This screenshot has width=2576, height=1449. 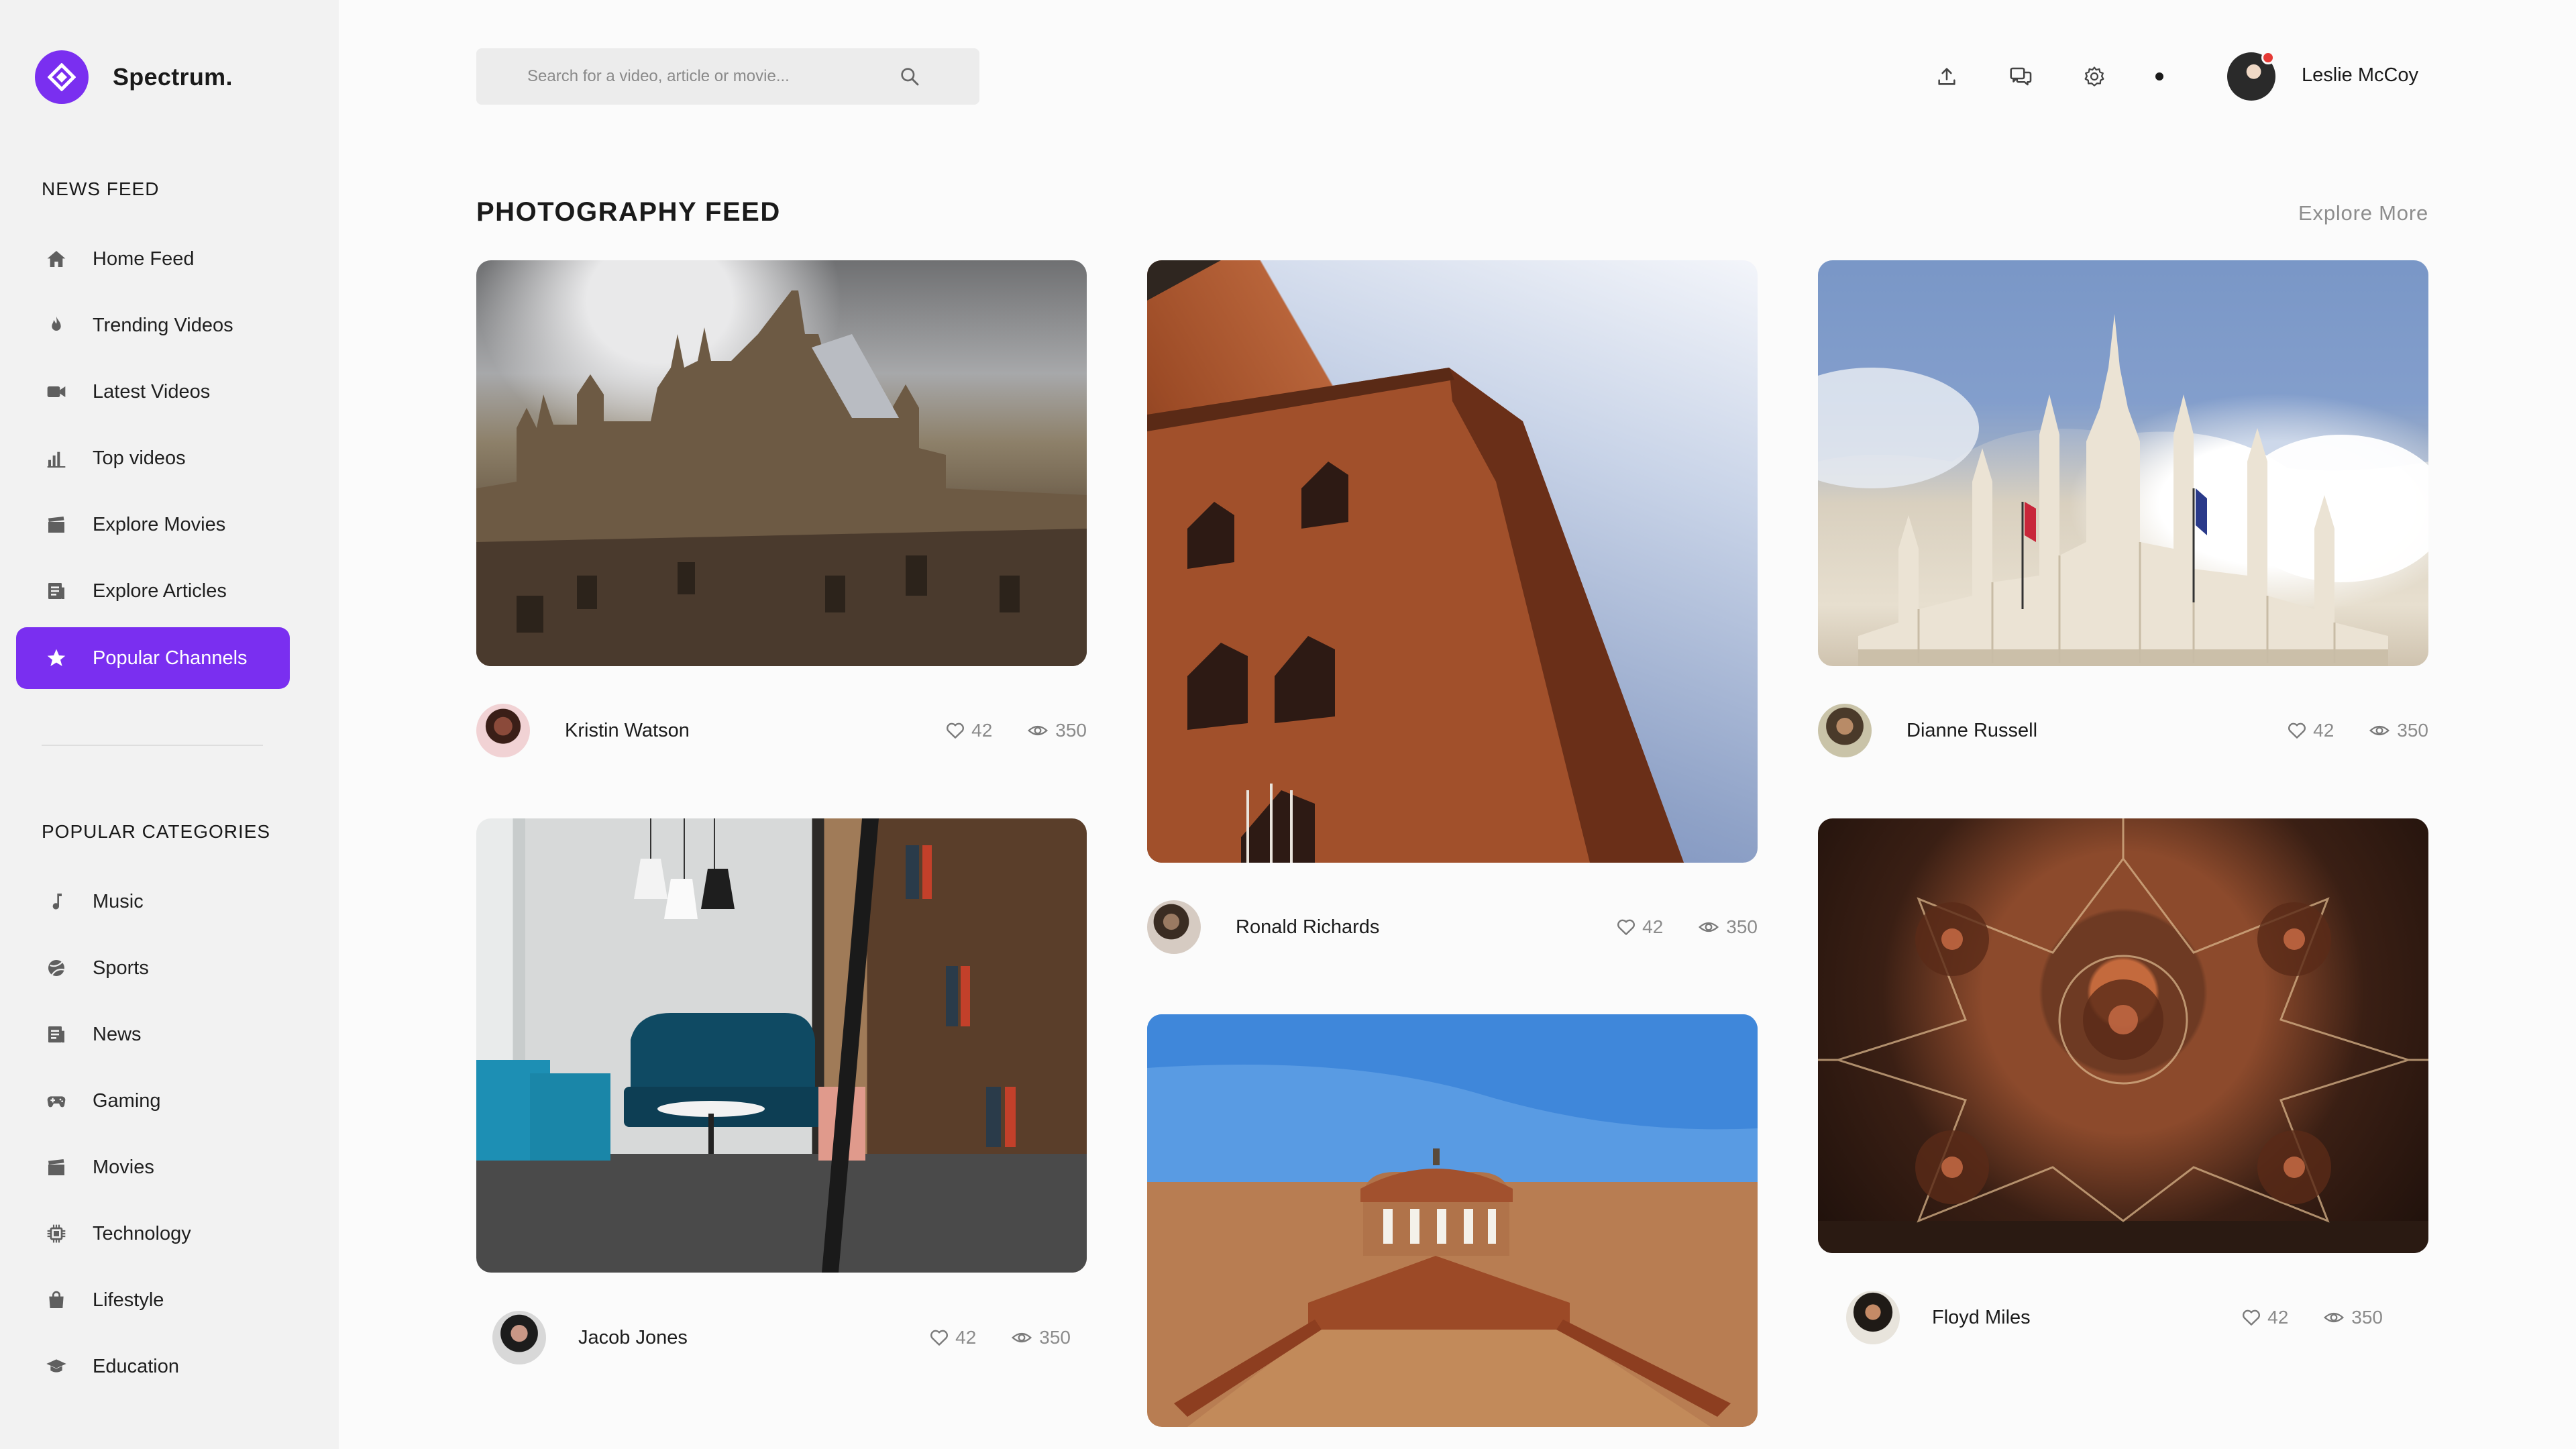 What do you see at coordinates (56, 901) in the screenshot?
I see `music-note-icon` at bounding box center [56, 901].